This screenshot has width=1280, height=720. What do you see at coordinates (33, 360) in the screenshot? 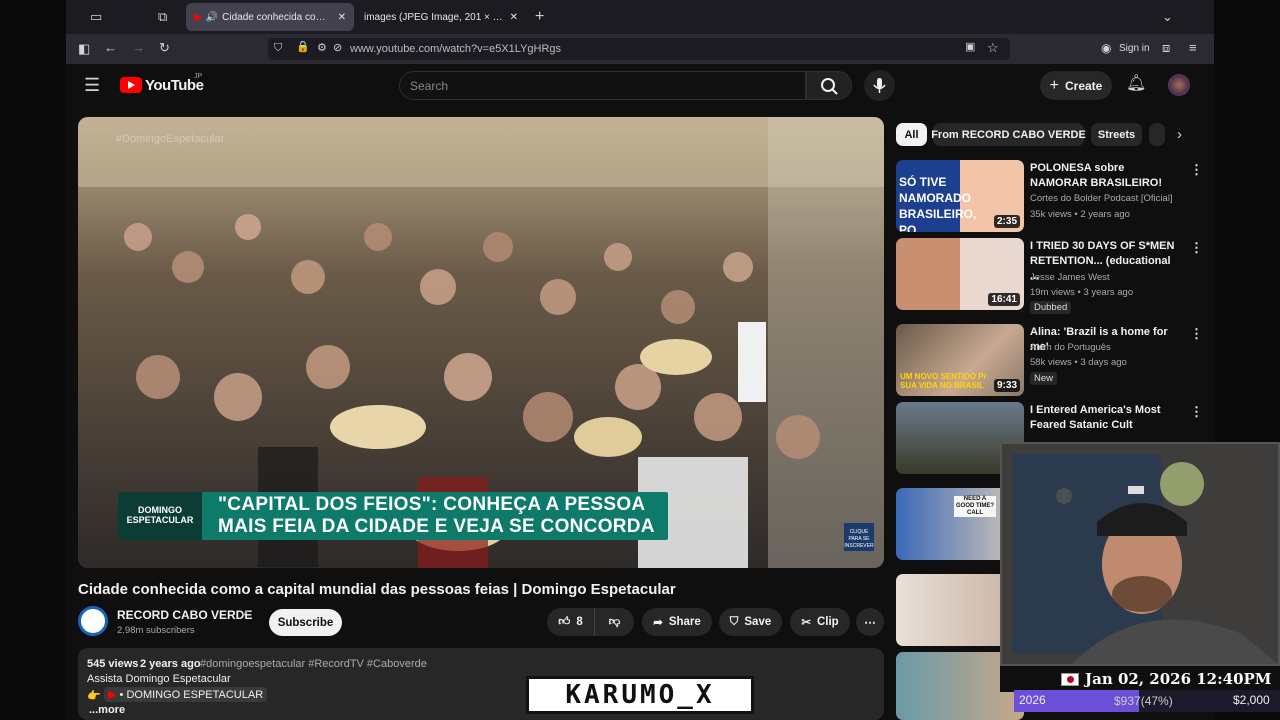
I see `left-margin` at bounding box center [33, 360].